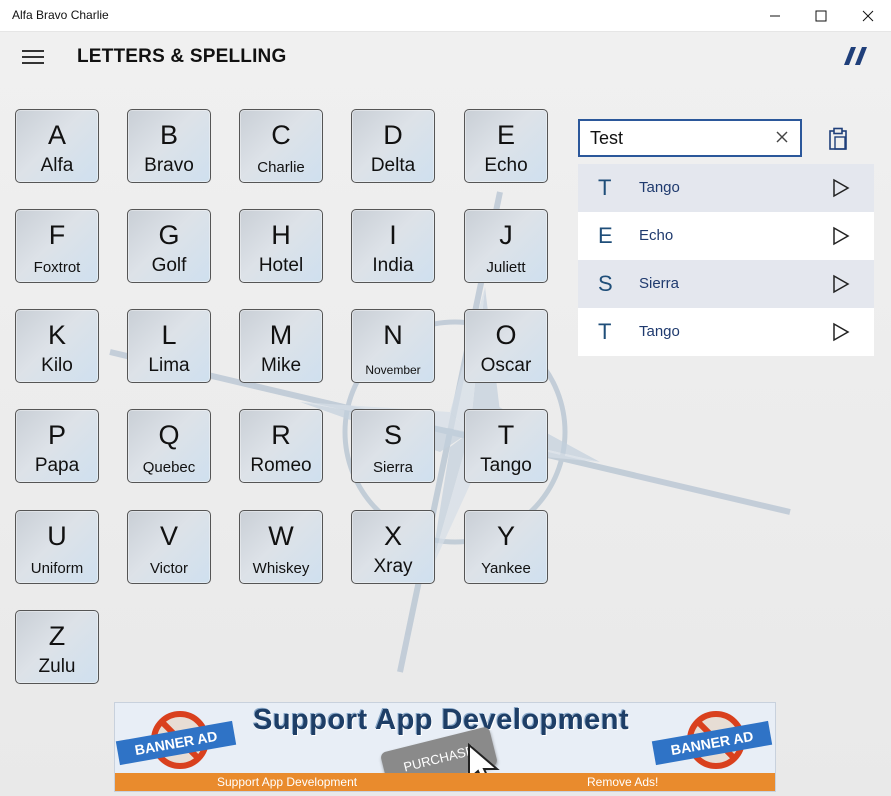  I want to click on tile-letter: M, so click(281, 335).